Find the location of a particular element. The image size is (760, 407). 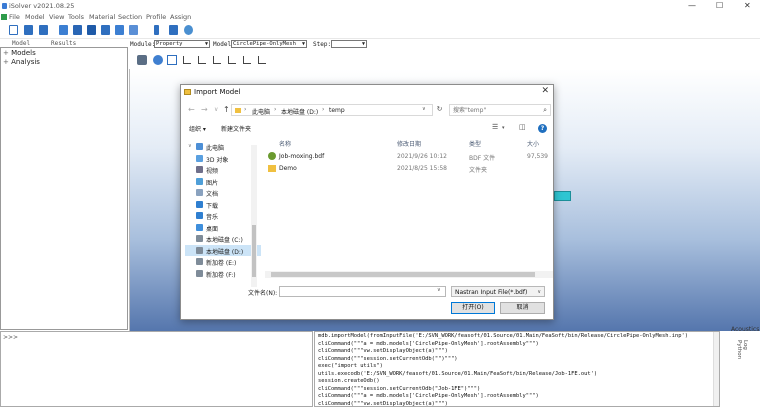

search-box: ⌕ is located at coordinates (500, 110).